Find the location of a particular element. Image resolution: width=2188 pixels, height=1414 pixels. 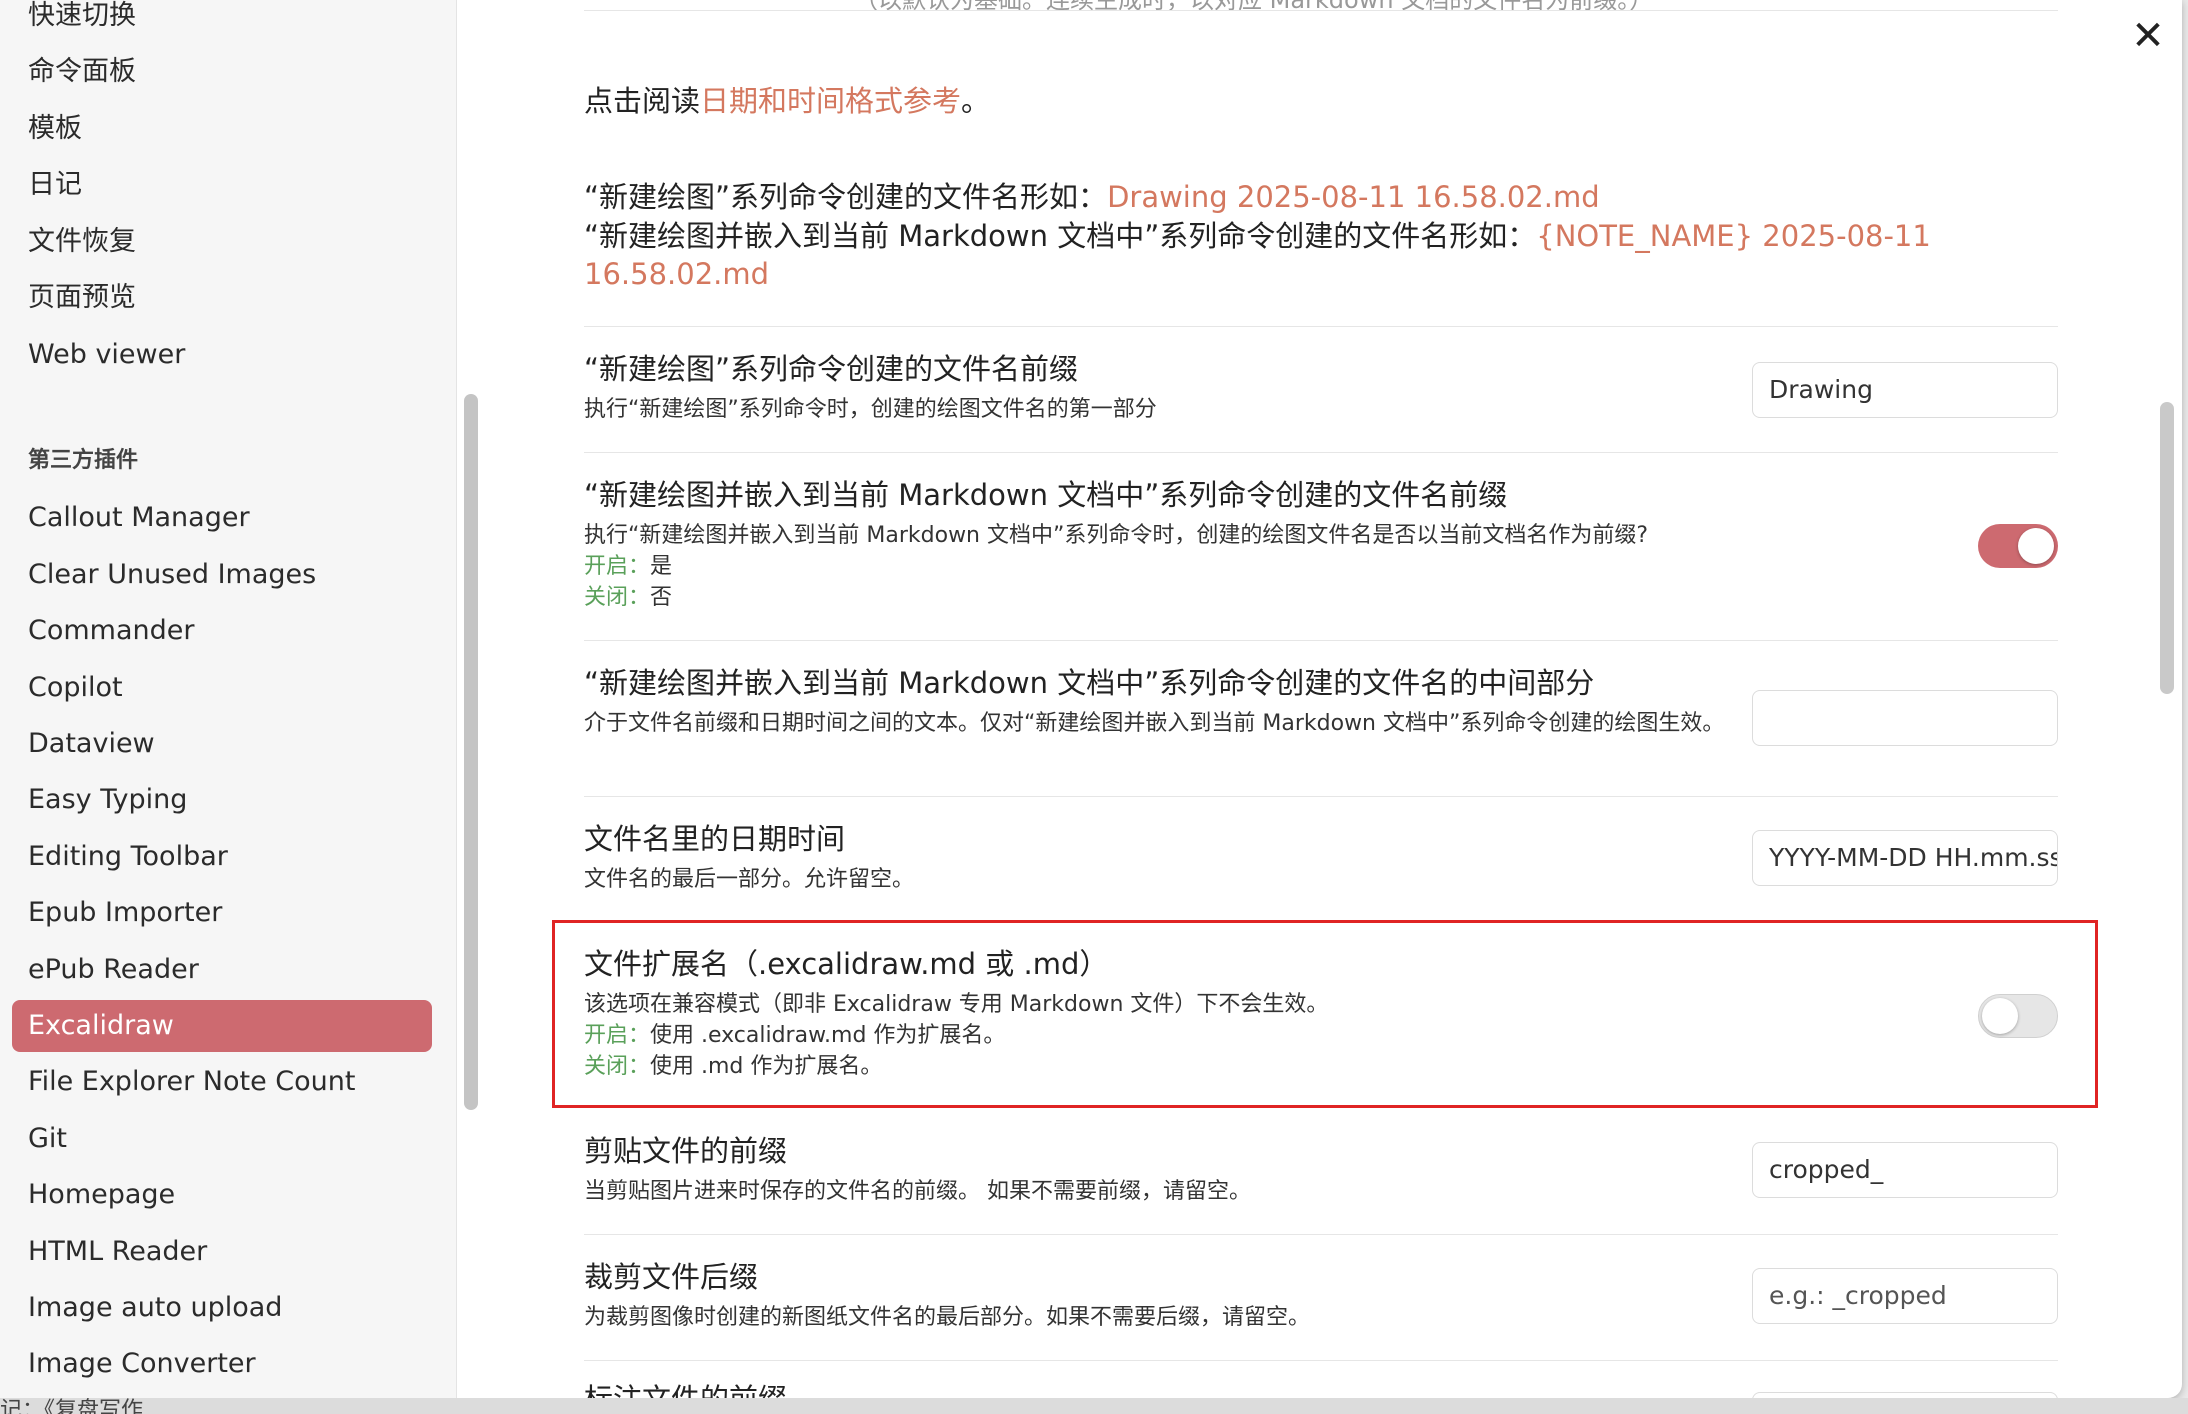

sidebar-item-excalidraw-active: Excalidraw is located at coordinates (222, 1026).